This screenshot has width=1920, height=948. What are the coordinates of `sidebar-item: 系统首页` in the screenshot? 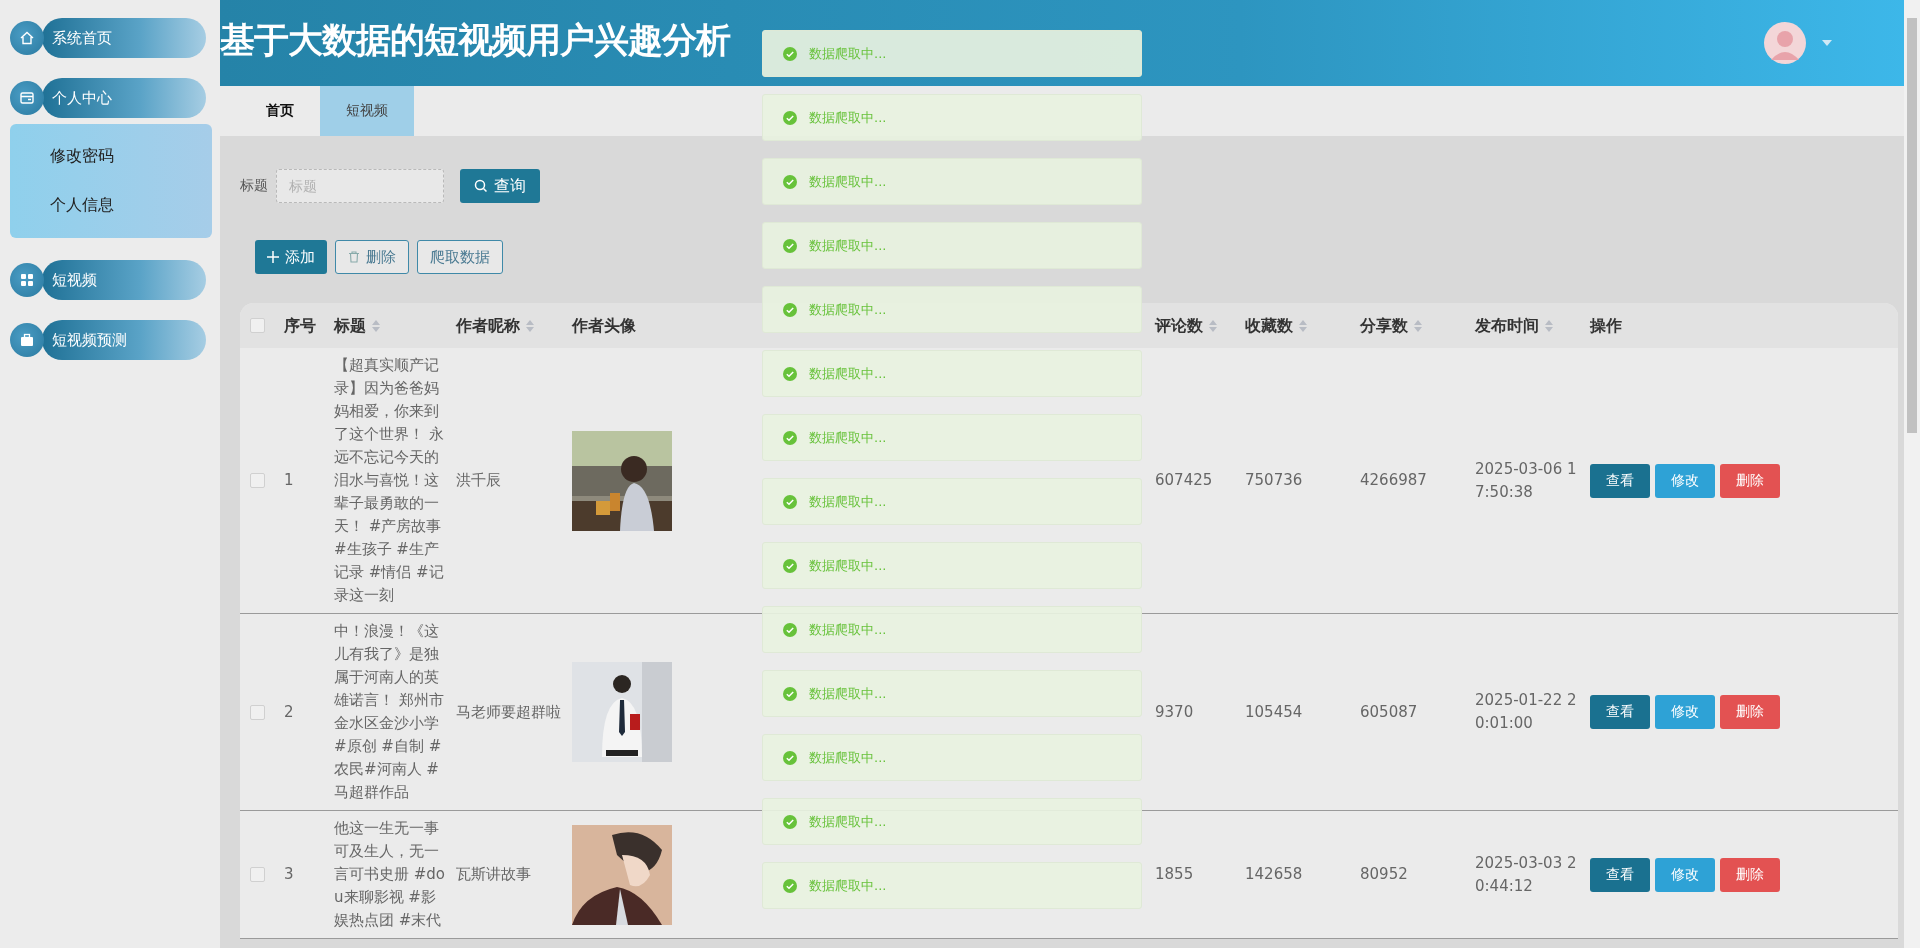 It's located at (124, 38).